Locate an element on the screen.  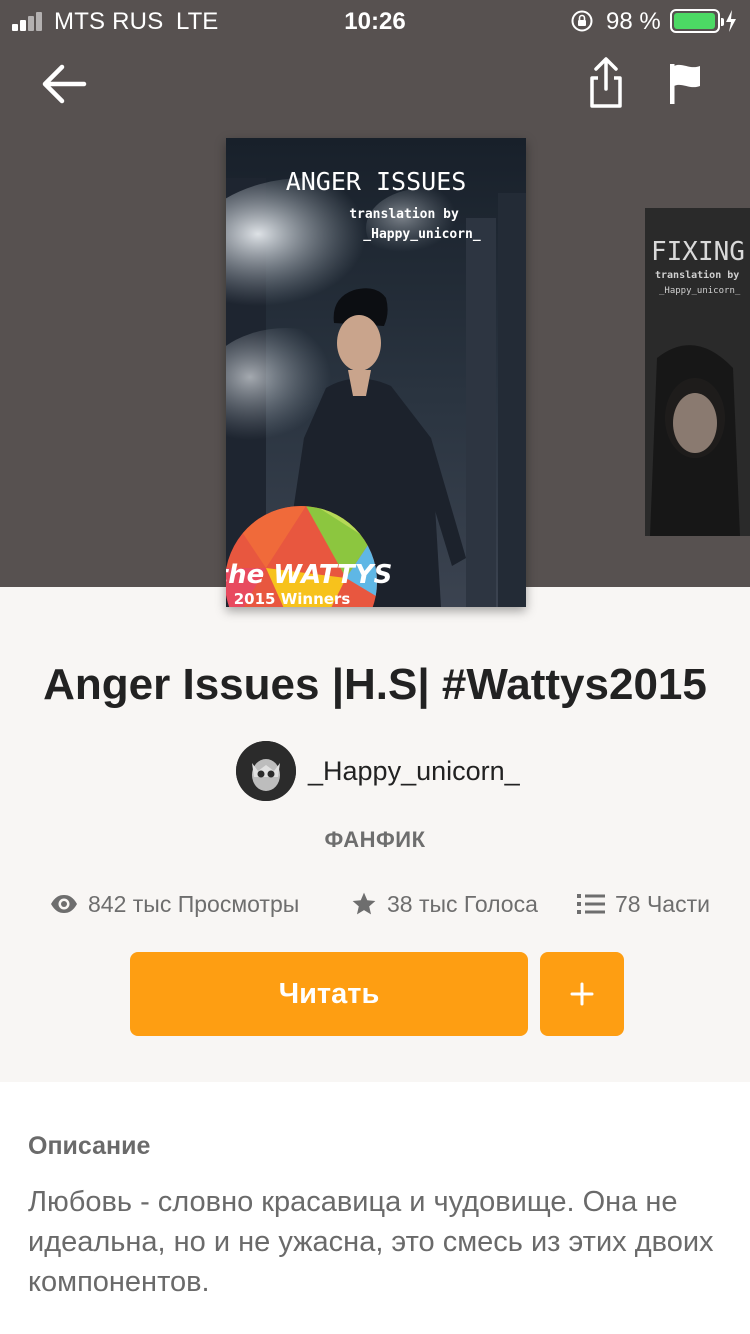
cover-subtitle: translation by is located at coordinates (404, 214).